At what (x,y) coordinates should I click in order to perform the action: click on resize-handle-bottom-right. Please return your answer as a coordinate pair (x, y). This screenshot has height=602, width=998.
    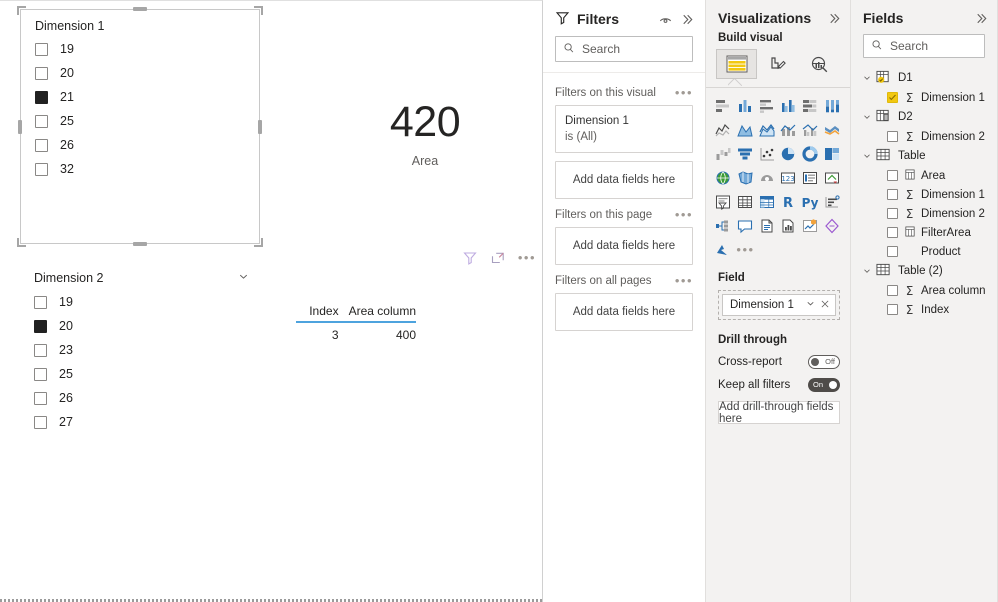
    Looking at the image, I should click on (258, 242).